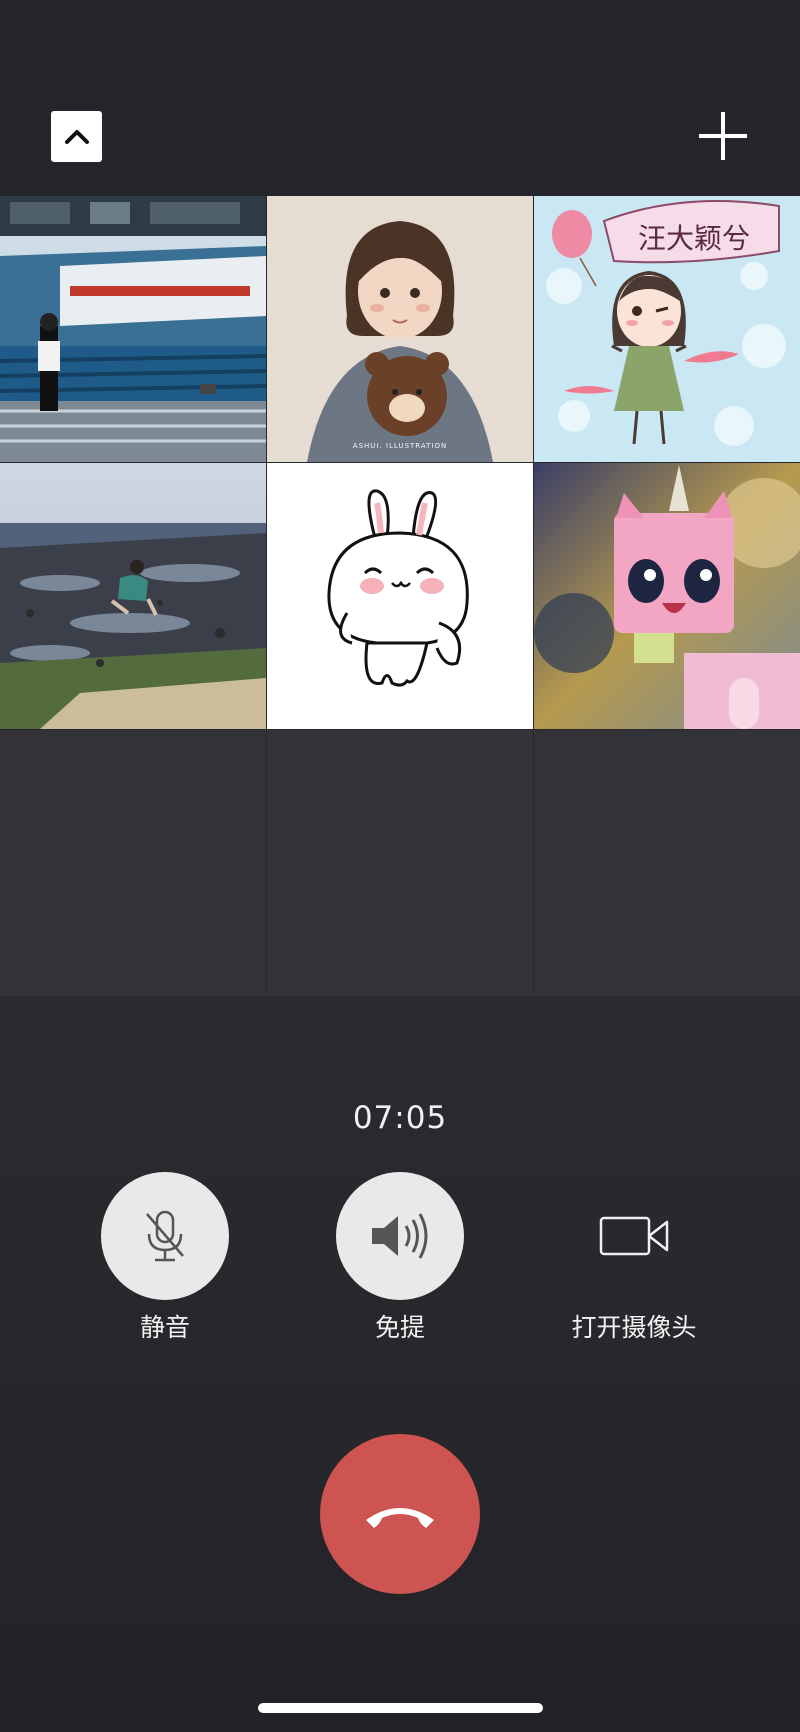 This screenshot has height=1732, width=800. I want to click on add-participant-button, so click(723, 136).